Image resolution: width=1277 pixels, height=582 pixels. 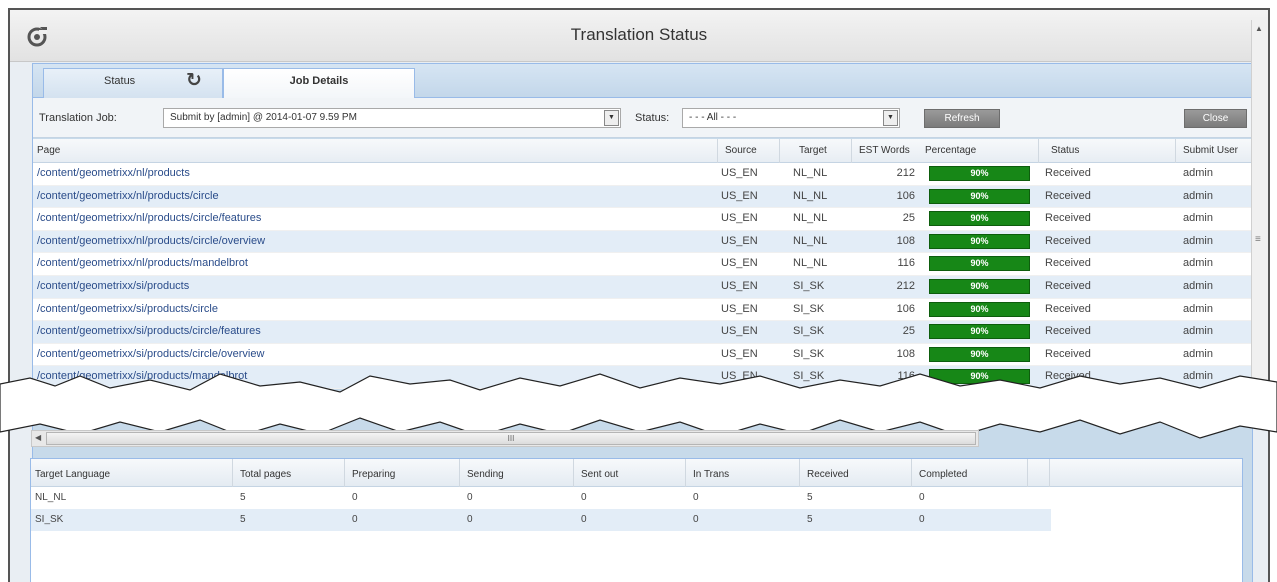 I want to click on tab-status-label: Status, so click(x=120, y=81).